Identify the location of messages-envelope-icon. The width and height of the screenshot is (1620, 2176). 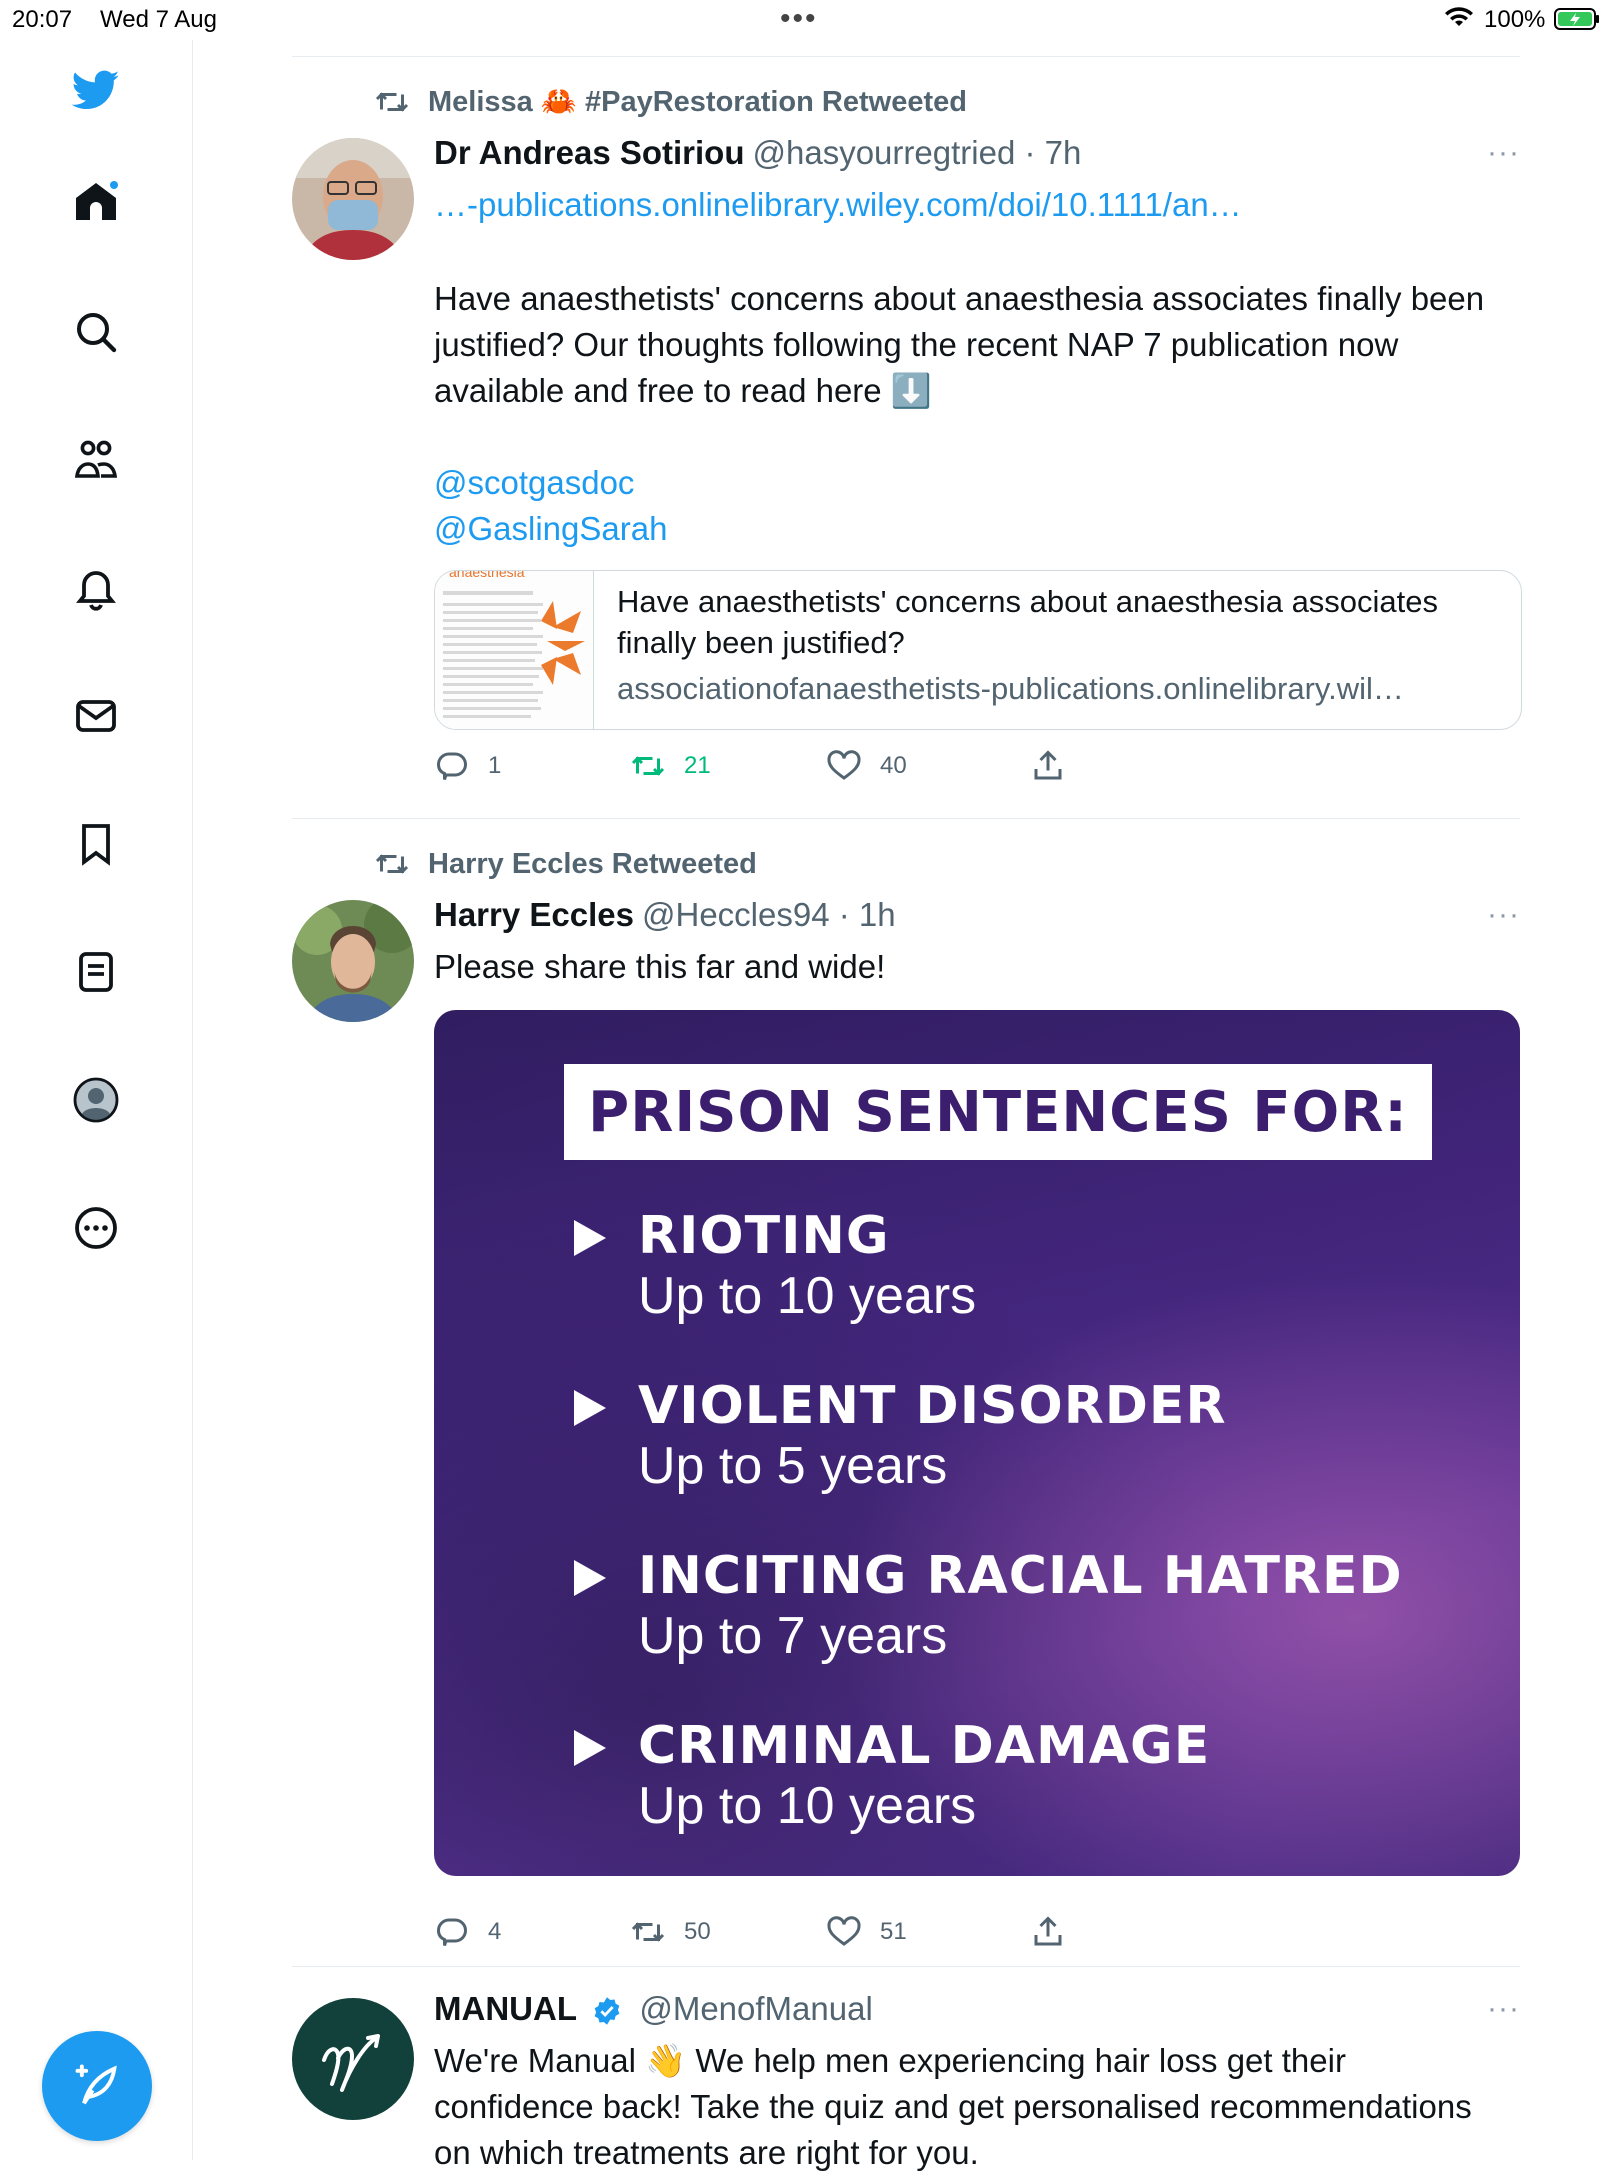
(96, 716).